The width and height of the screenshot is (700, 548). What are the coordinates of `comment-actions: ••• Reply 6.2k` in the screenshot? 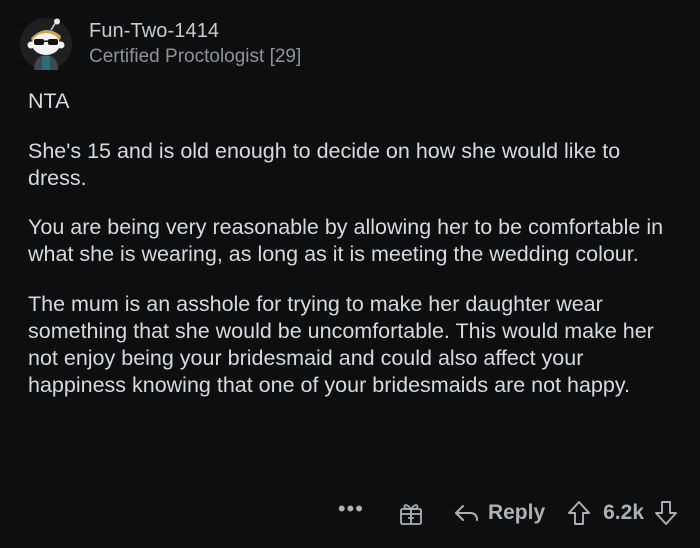 It's located at (508, 513).